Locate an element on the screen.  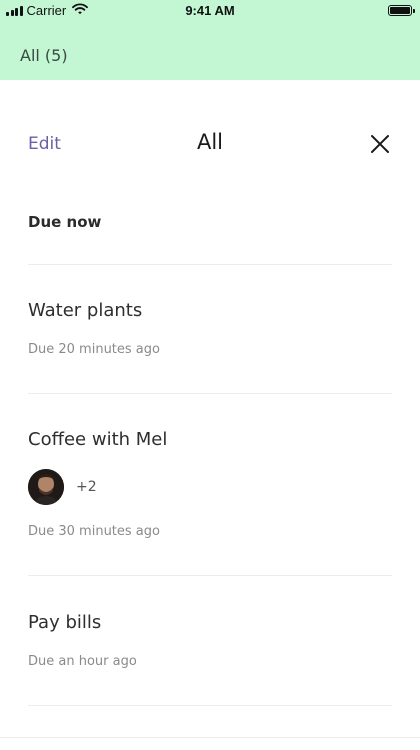
attendees-more-count: +2 is located at coordinates (86, 487).